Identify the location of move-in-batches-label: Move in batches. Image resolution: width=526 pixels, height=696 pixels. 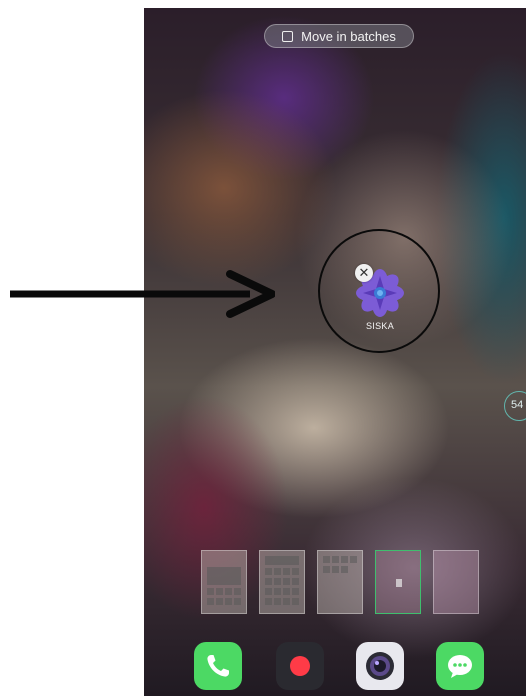
(348, 36).